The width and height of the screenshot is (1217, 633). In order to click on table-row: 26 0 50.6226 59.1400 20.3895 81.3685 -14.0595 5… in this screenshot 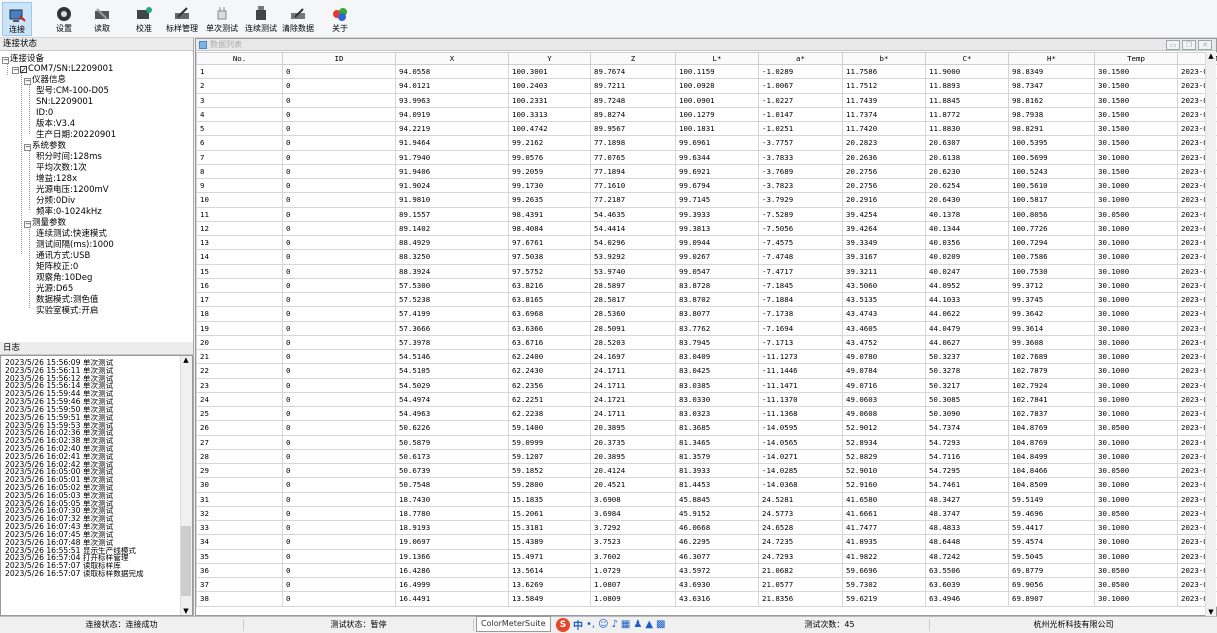, I will do `click(706, 428)`.